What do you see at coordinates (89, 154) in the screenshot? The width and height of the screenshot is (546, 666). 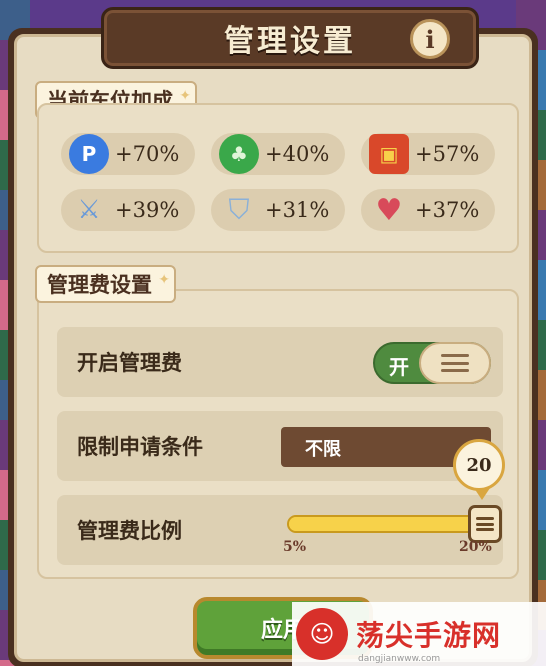 I see `coin-p-icon: P` at bounding box center [89, 154].